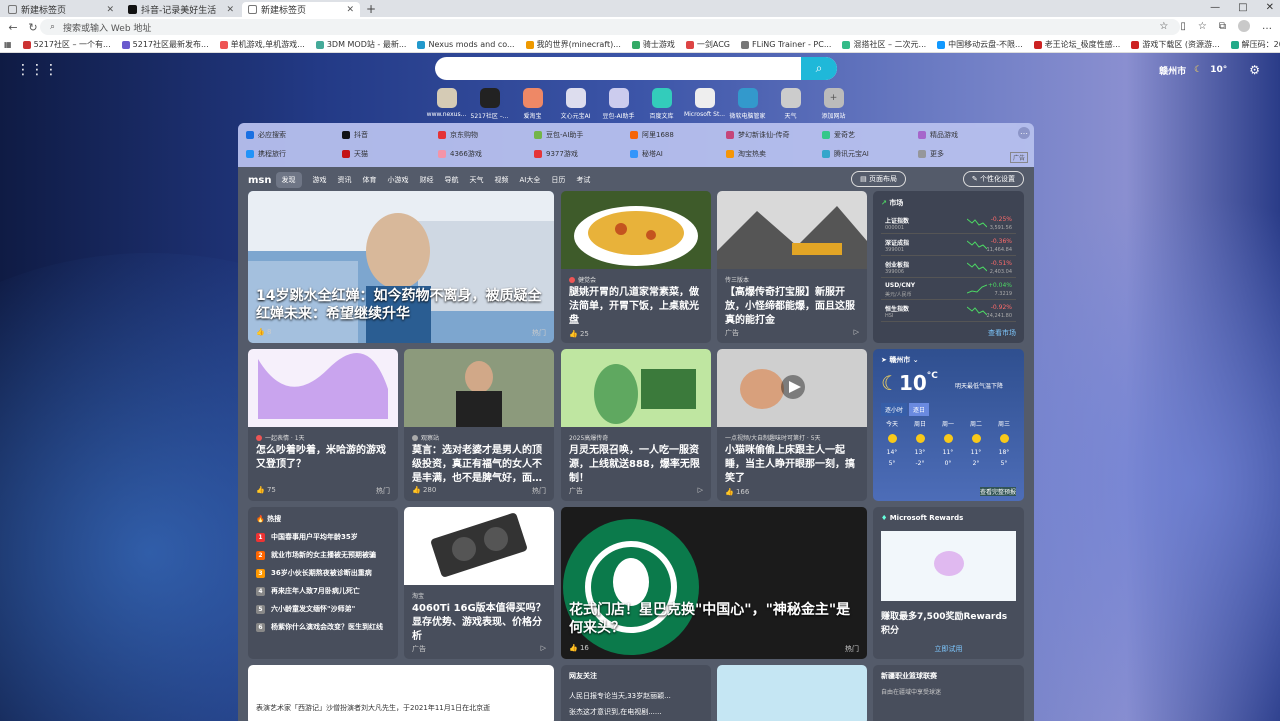  Describe the element at coordinates (966, 135) in the screenshot. I see `shortcut-link: 精品游戏` at that location.